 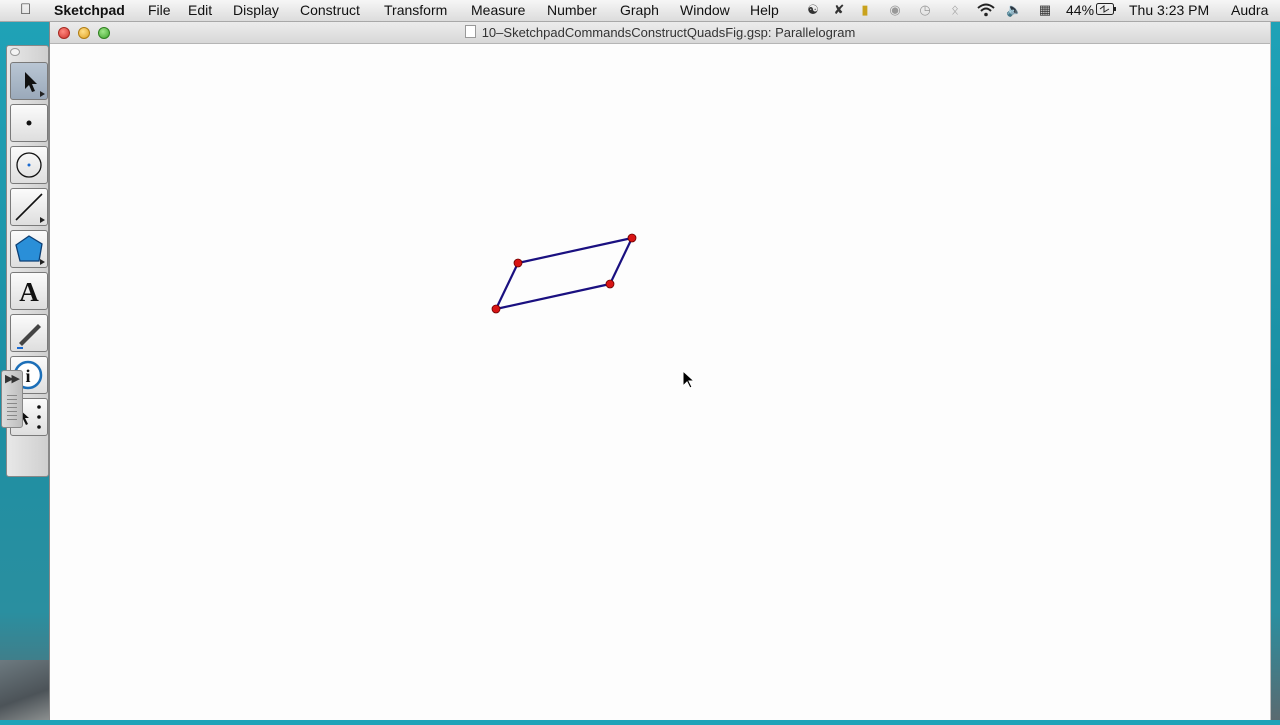 I want to click on menu-graph: Graph, so click(x=639, y=10).